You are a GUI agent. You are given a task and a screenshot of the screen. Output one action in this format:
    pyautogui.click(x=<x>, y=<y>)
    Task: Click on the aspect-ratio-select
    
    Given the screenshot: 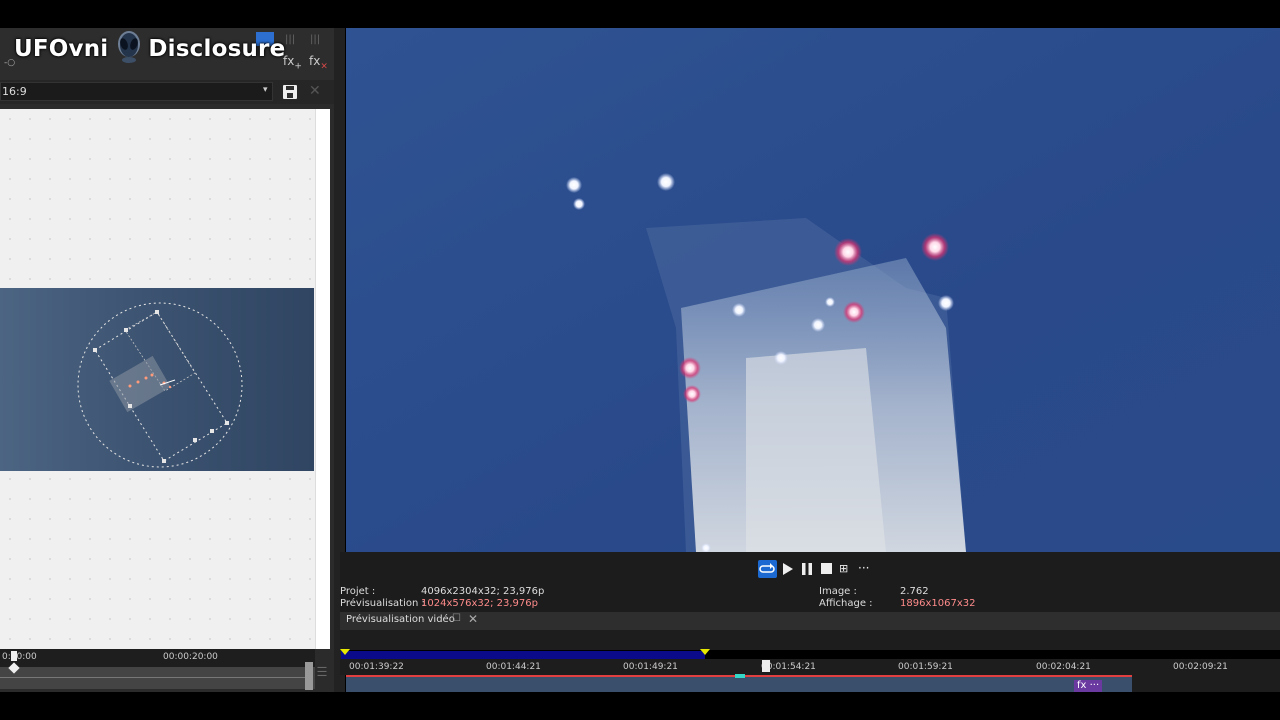 What is the action you would take?
    pyautogui.click(x=136, y=91)
    